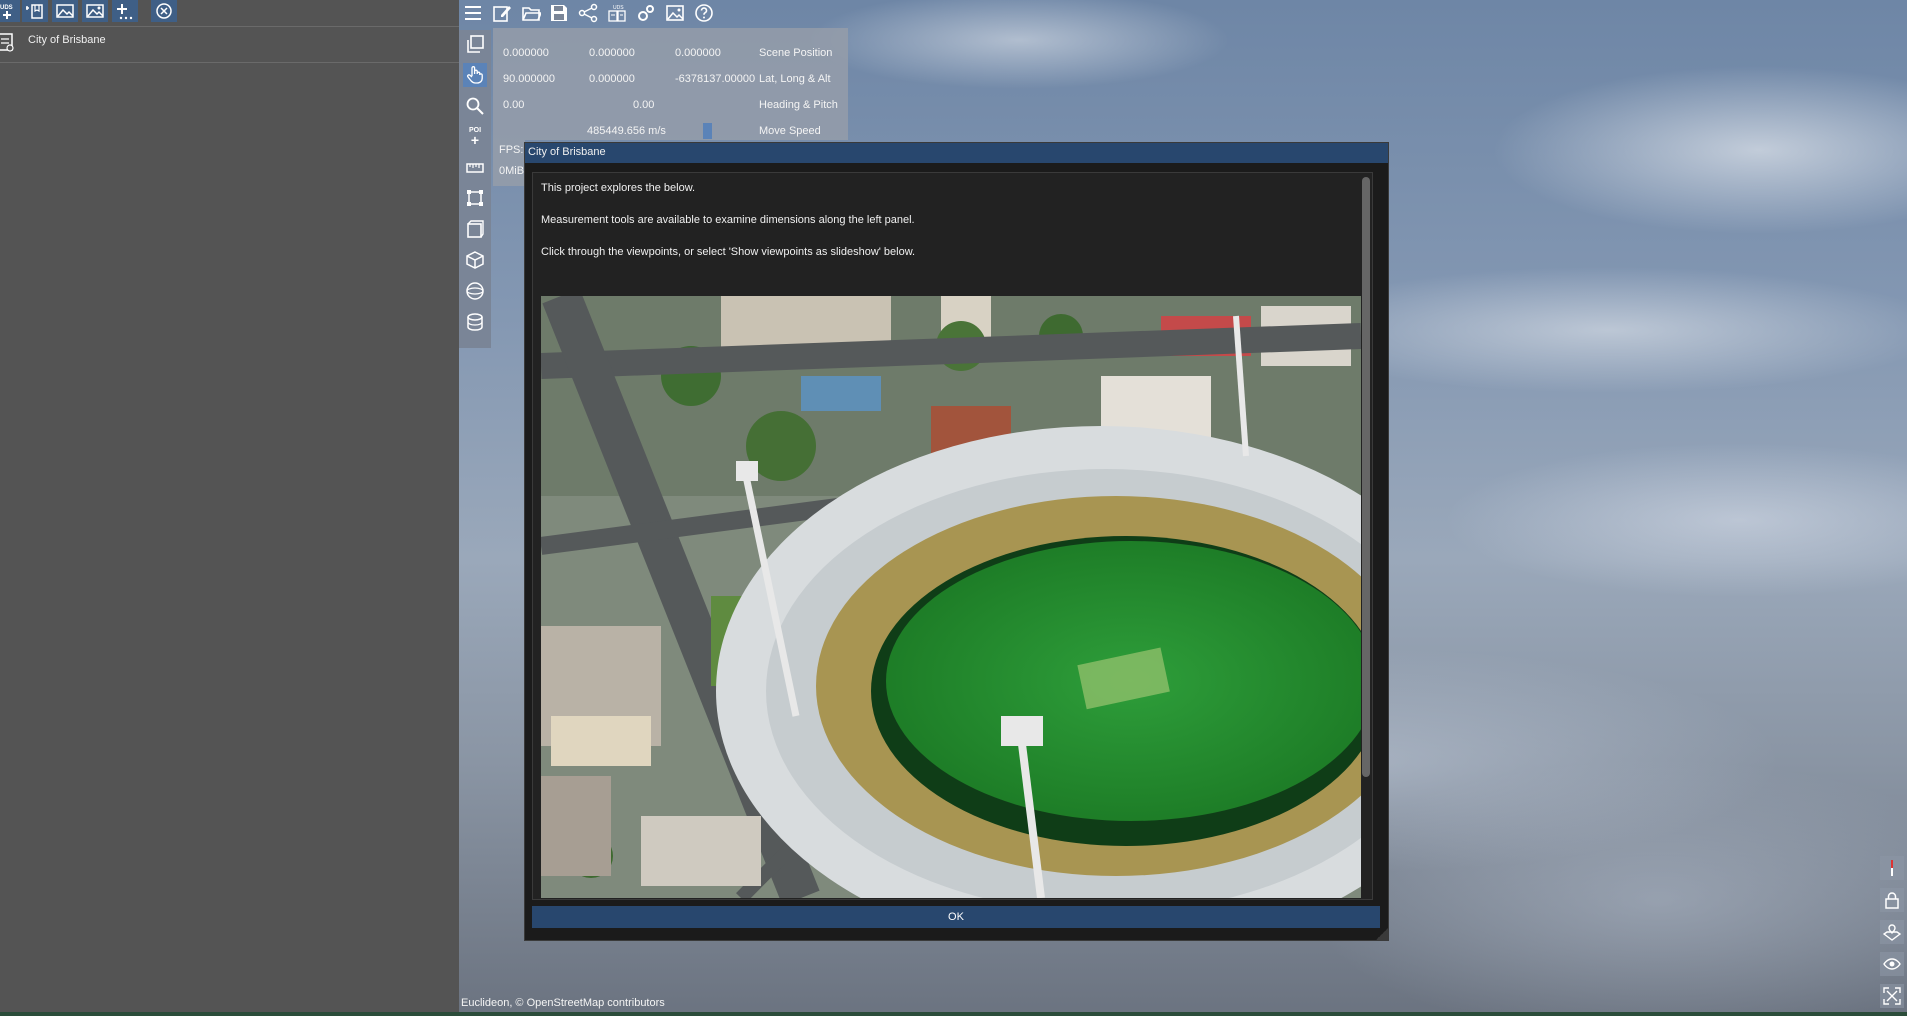  I want to click on measure-line-tool, so click(475, 168).